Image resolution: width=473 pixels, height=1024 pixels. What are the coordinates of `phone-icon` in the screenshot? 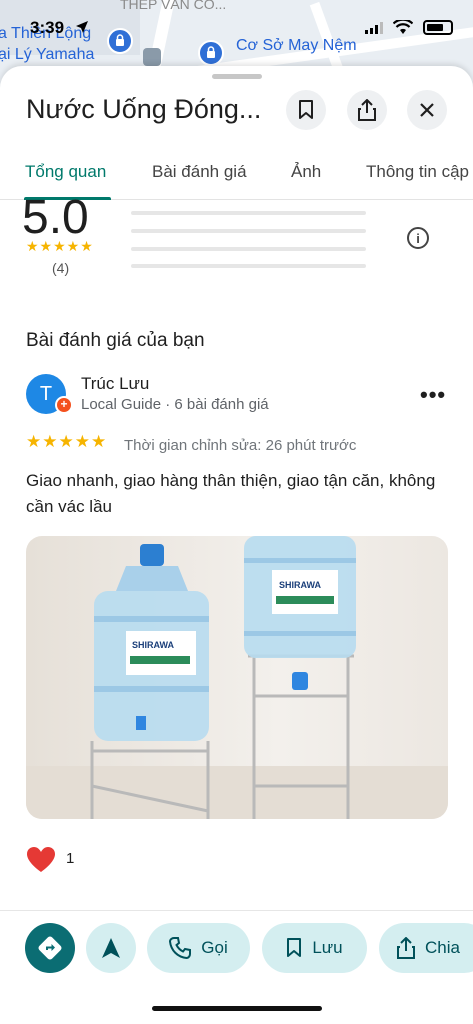 It's located at (180, 948).